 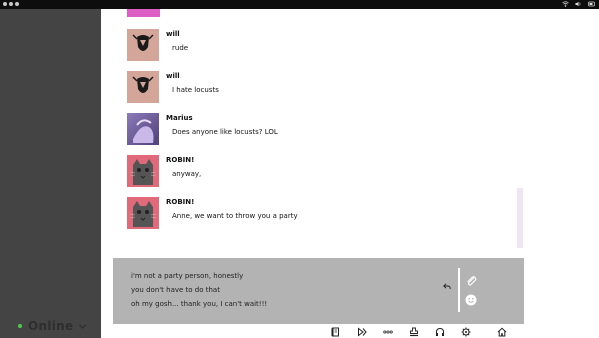 I want to click on composer-divider, so click(x=459, y=290).